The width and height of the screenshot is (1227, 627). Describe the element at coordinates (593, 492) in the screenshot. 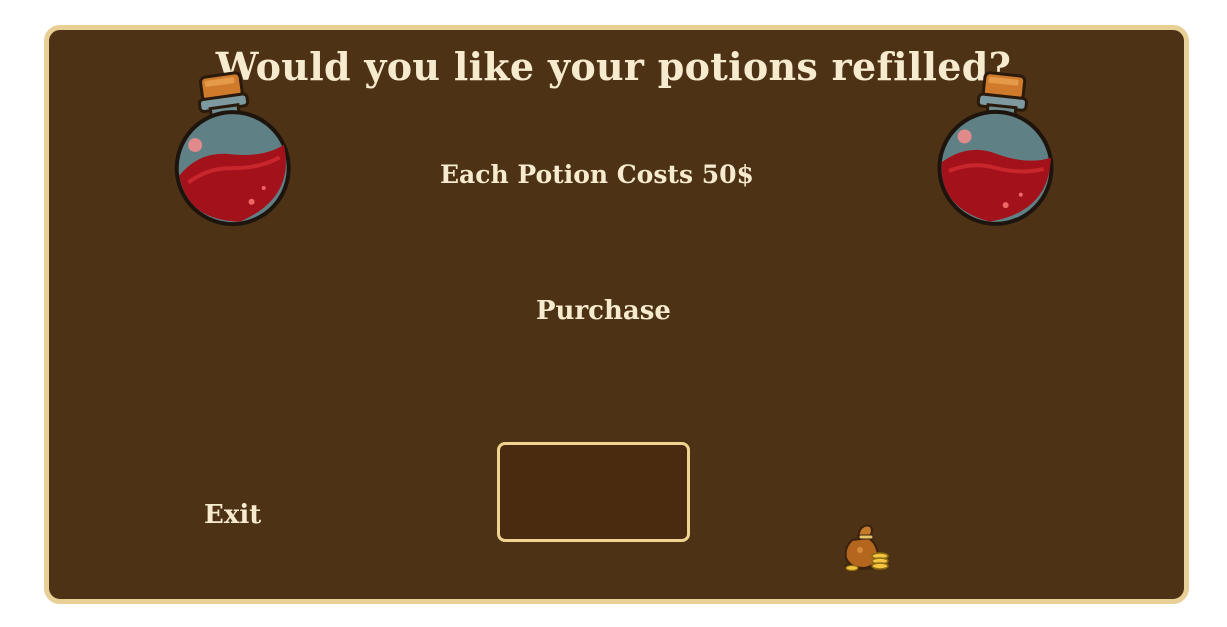

I see `quantity-input-box` at that location.